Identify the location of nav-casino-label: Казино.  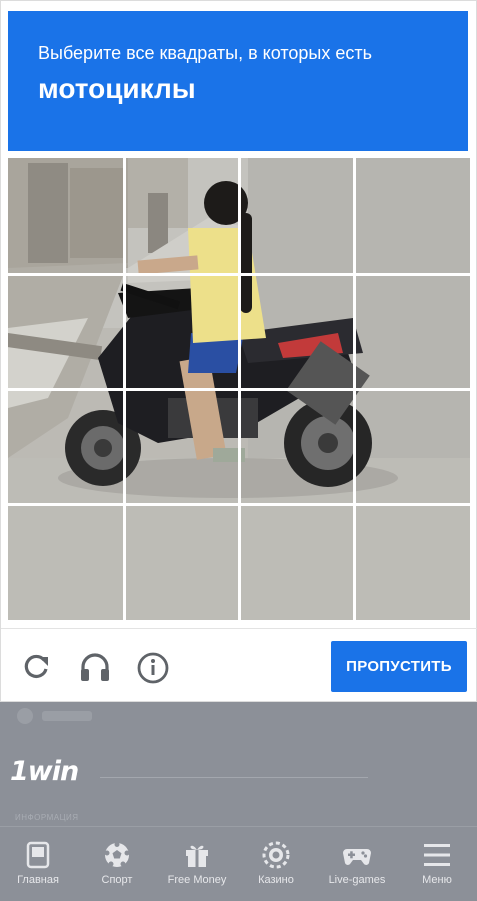
(276, 880).